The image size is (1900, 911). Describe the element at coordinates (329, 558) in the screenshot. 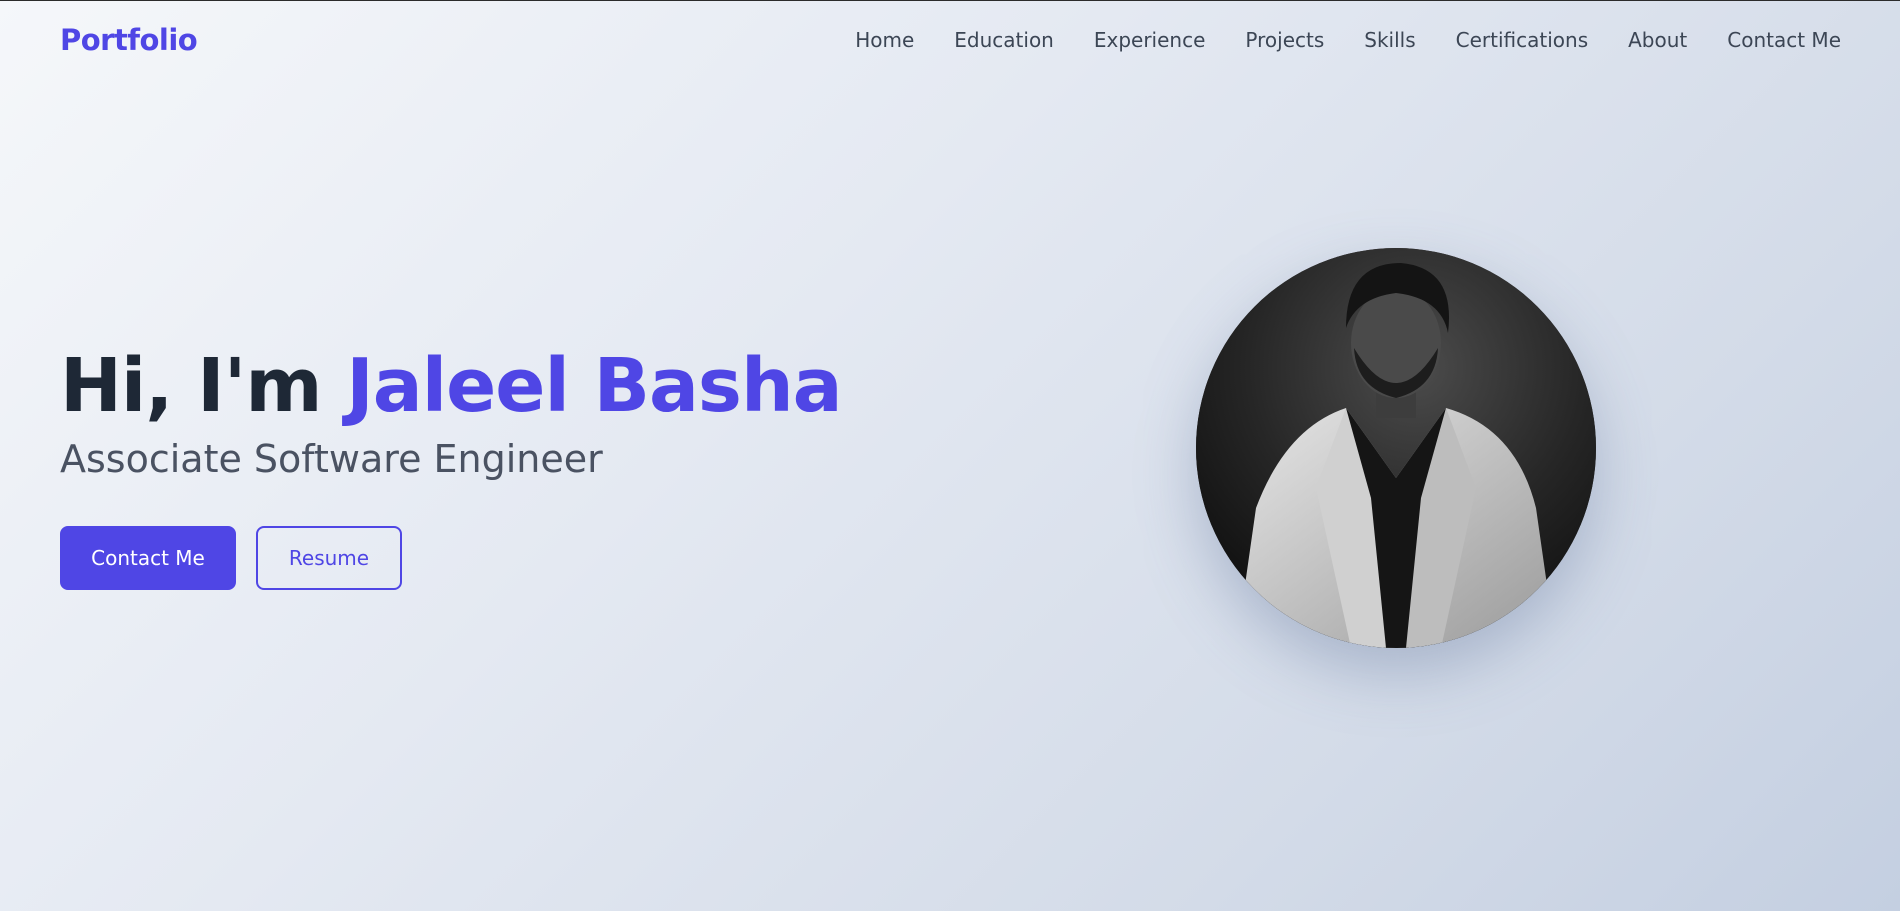

I see `resume-button: Resume` at that location.